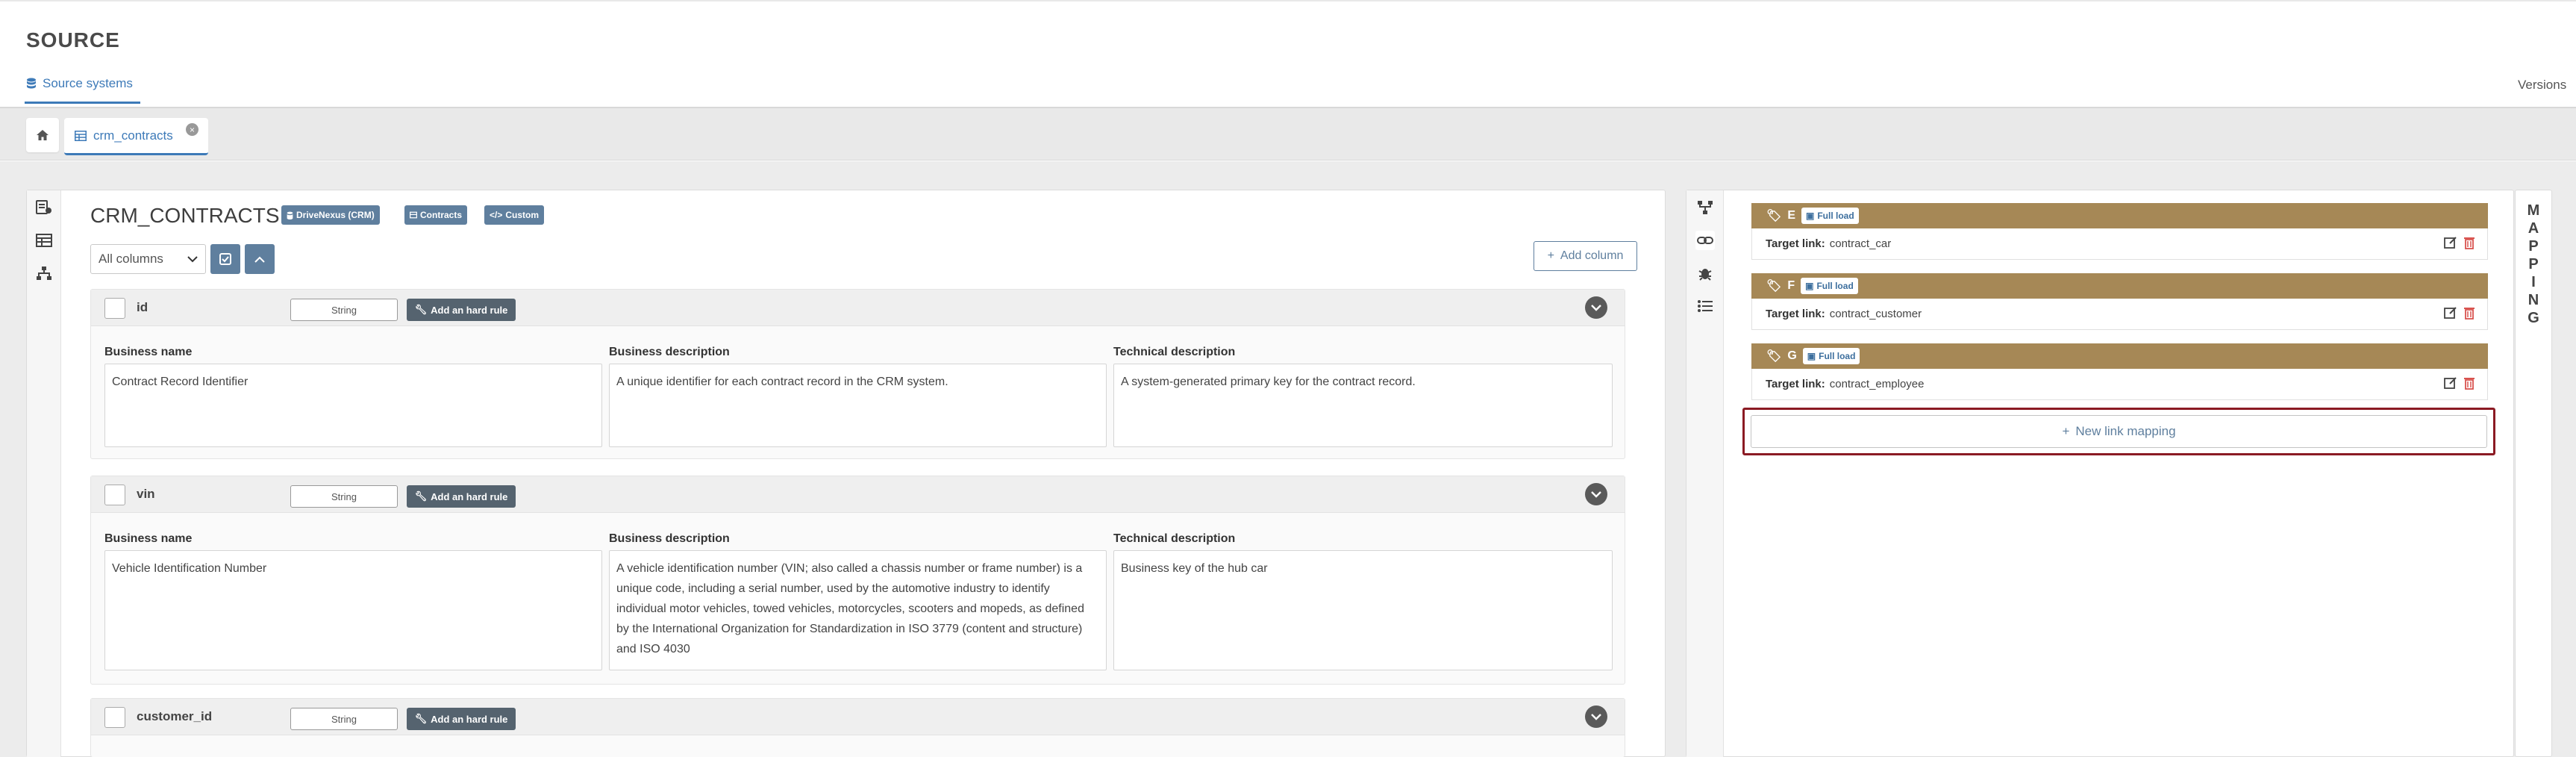 The image size is (2576, 757). I want to click on mapping-row-e: Target link: contract_car, so click(2119, 244).